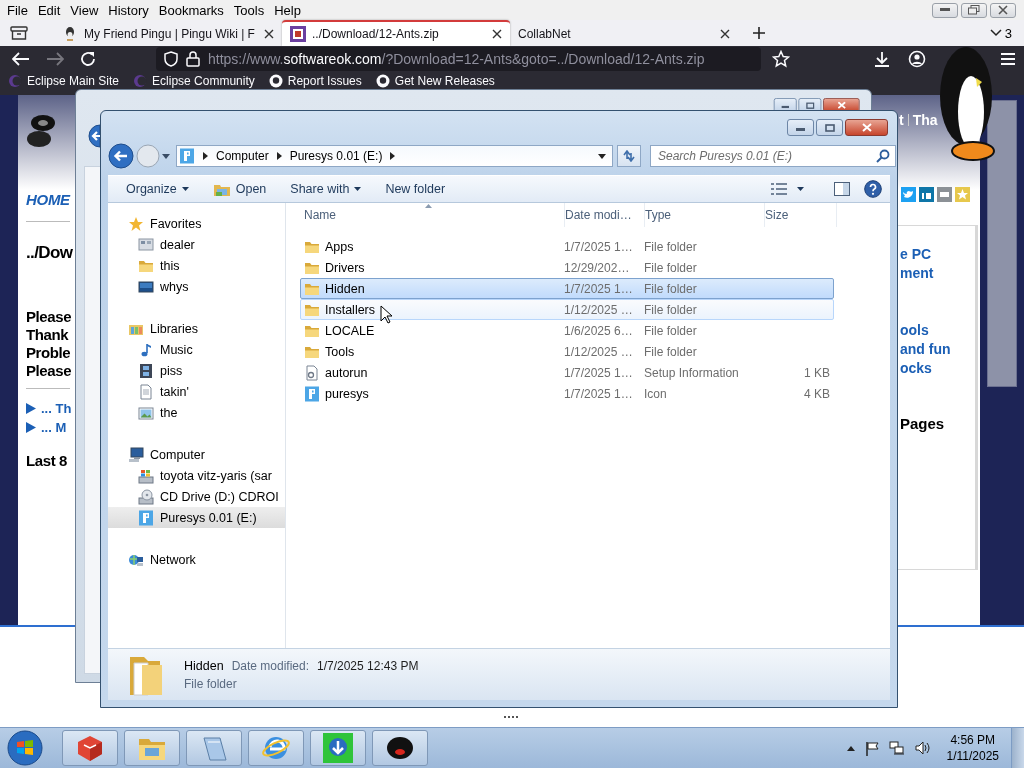 The image size is (1024, 768). What do you see at coordinates (196, 559) in the screenshot?
I see `nav-item: Network` at bounding box center [196, 559].